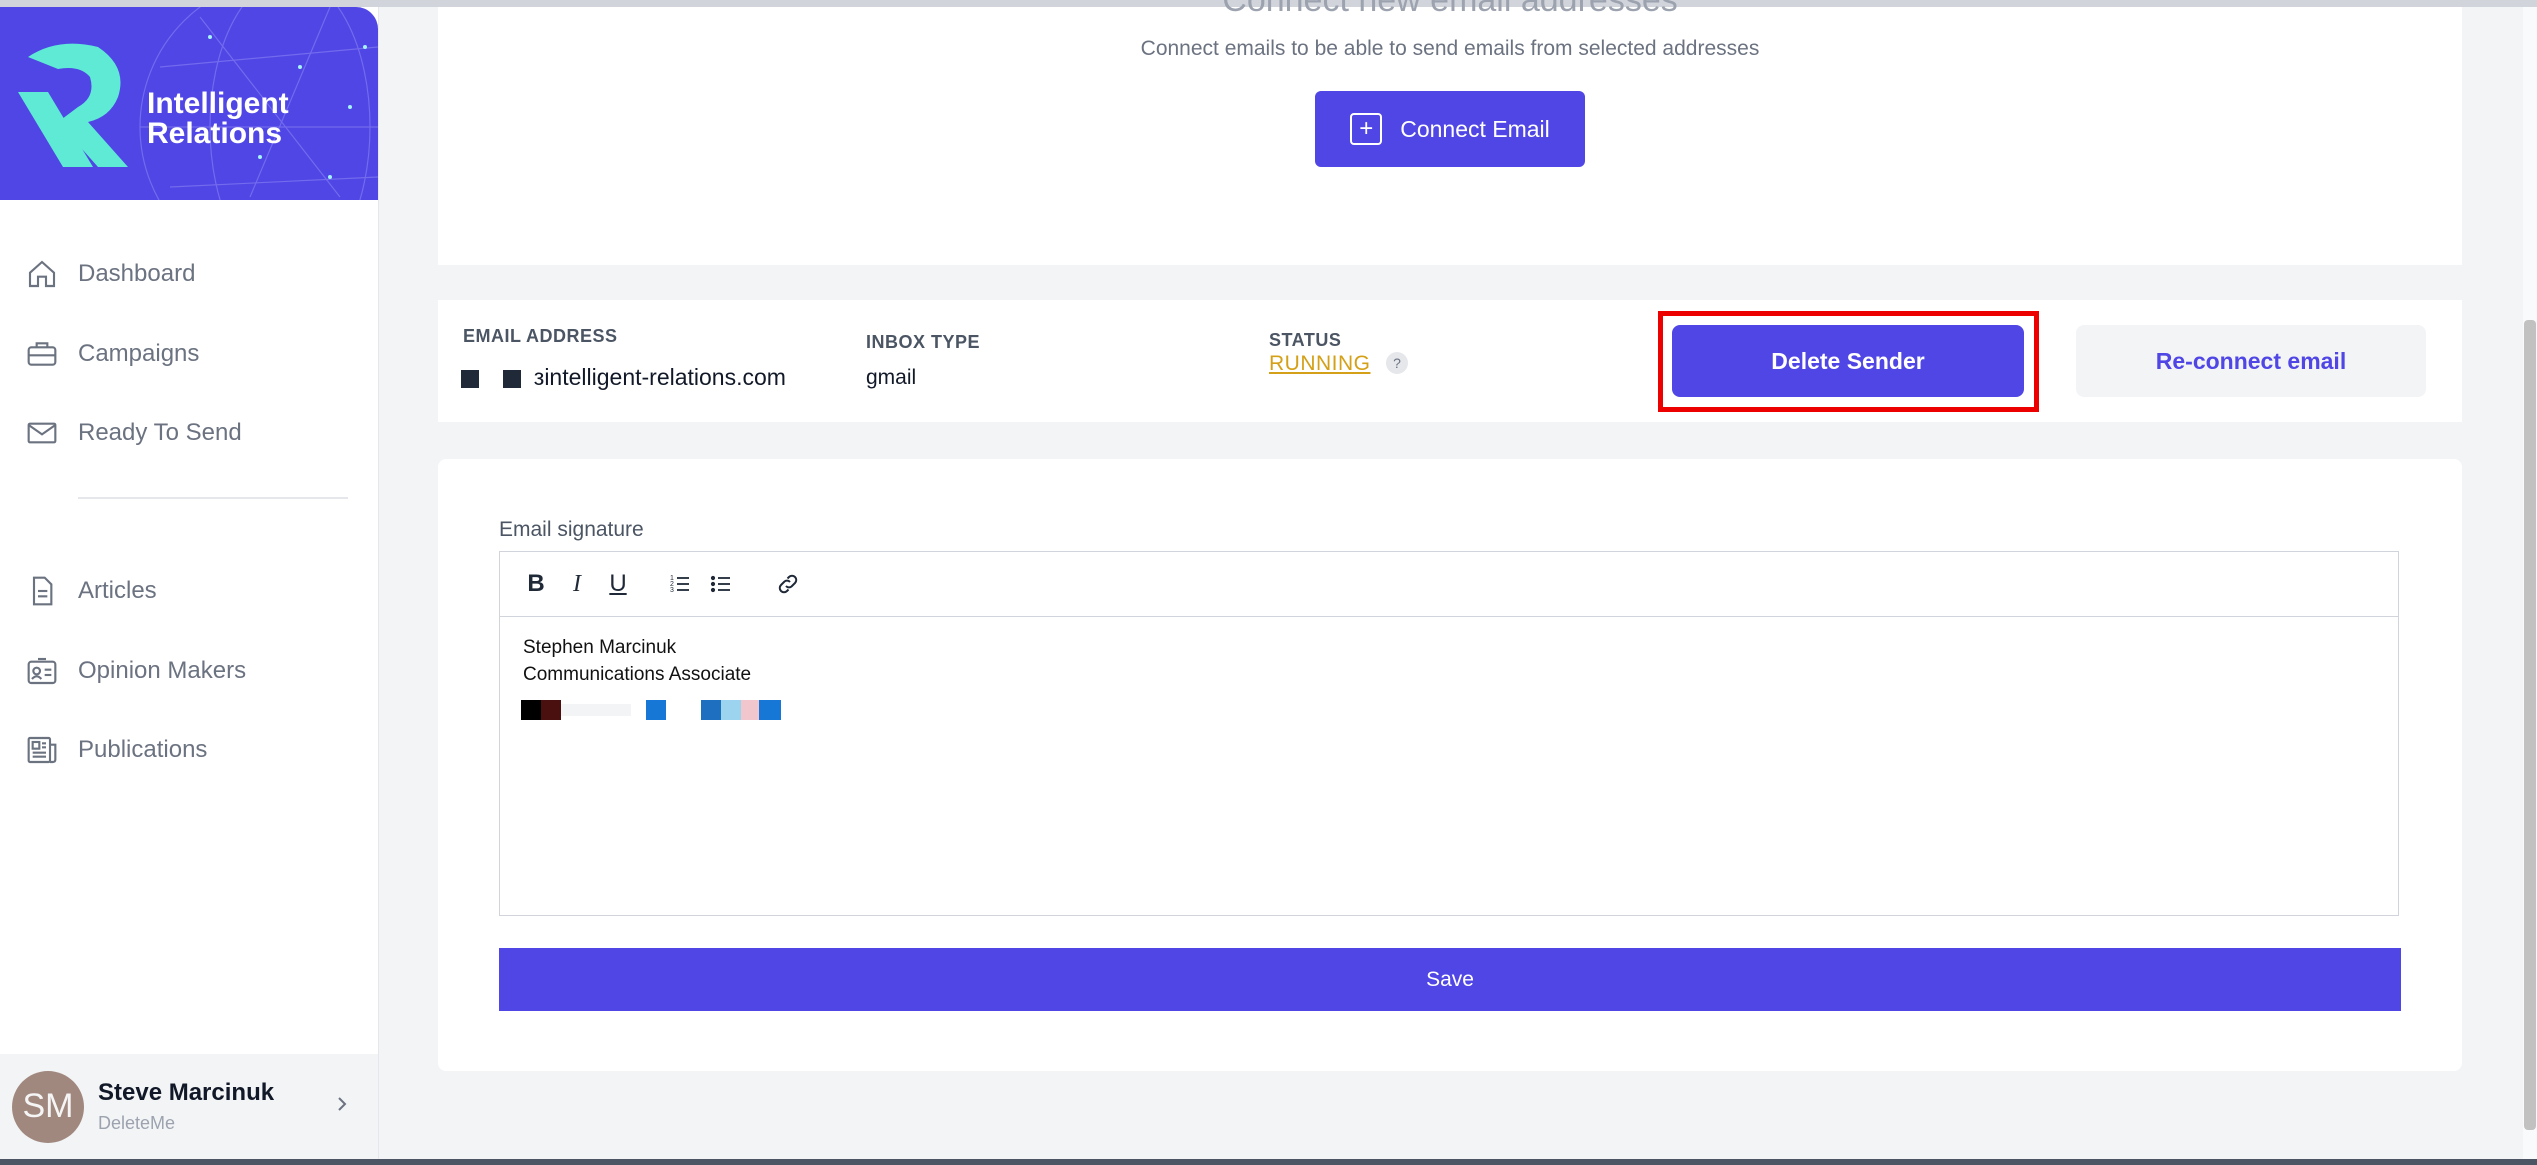  I want to click on user-subtitle: DeleteMe, so click(137, 1123).